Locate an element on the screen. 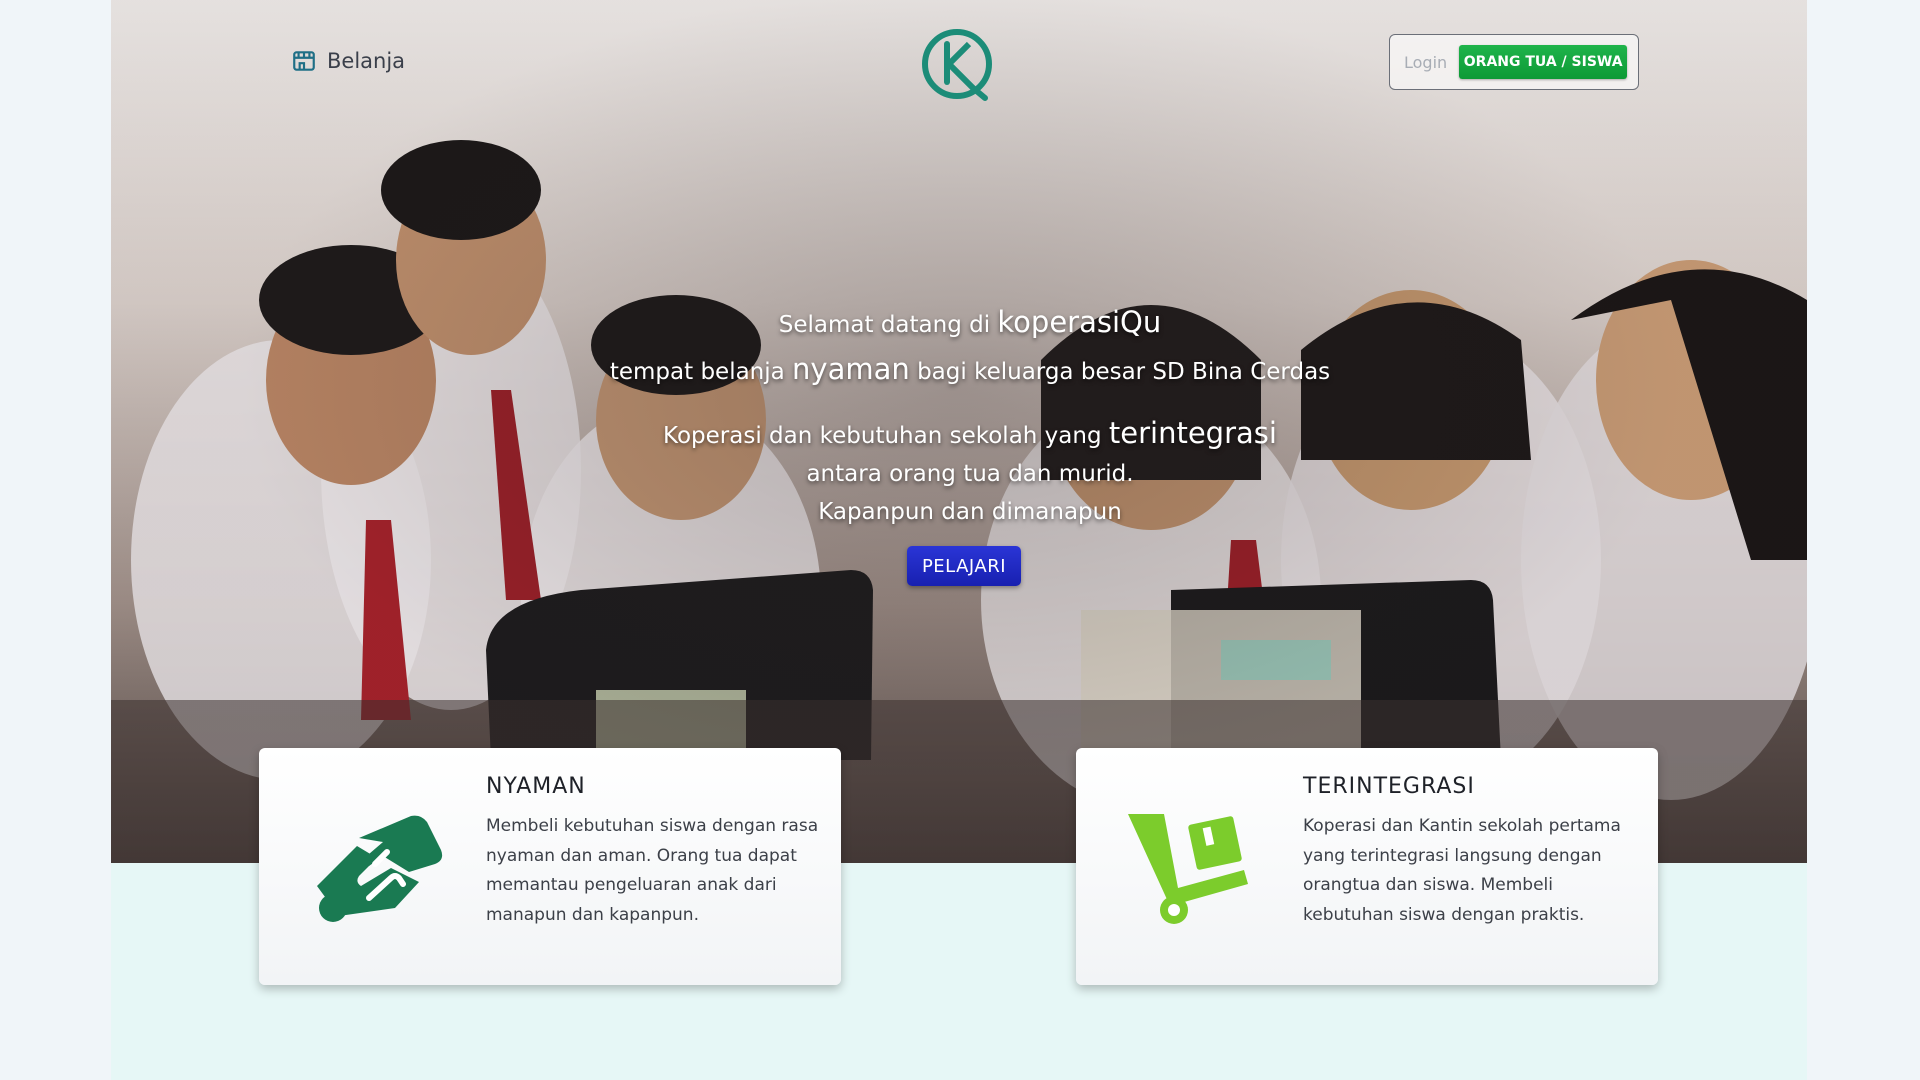 This screenshot has height=1080, width=1920. nav-shop-label: Belanja is located at coordinates (366, 61).